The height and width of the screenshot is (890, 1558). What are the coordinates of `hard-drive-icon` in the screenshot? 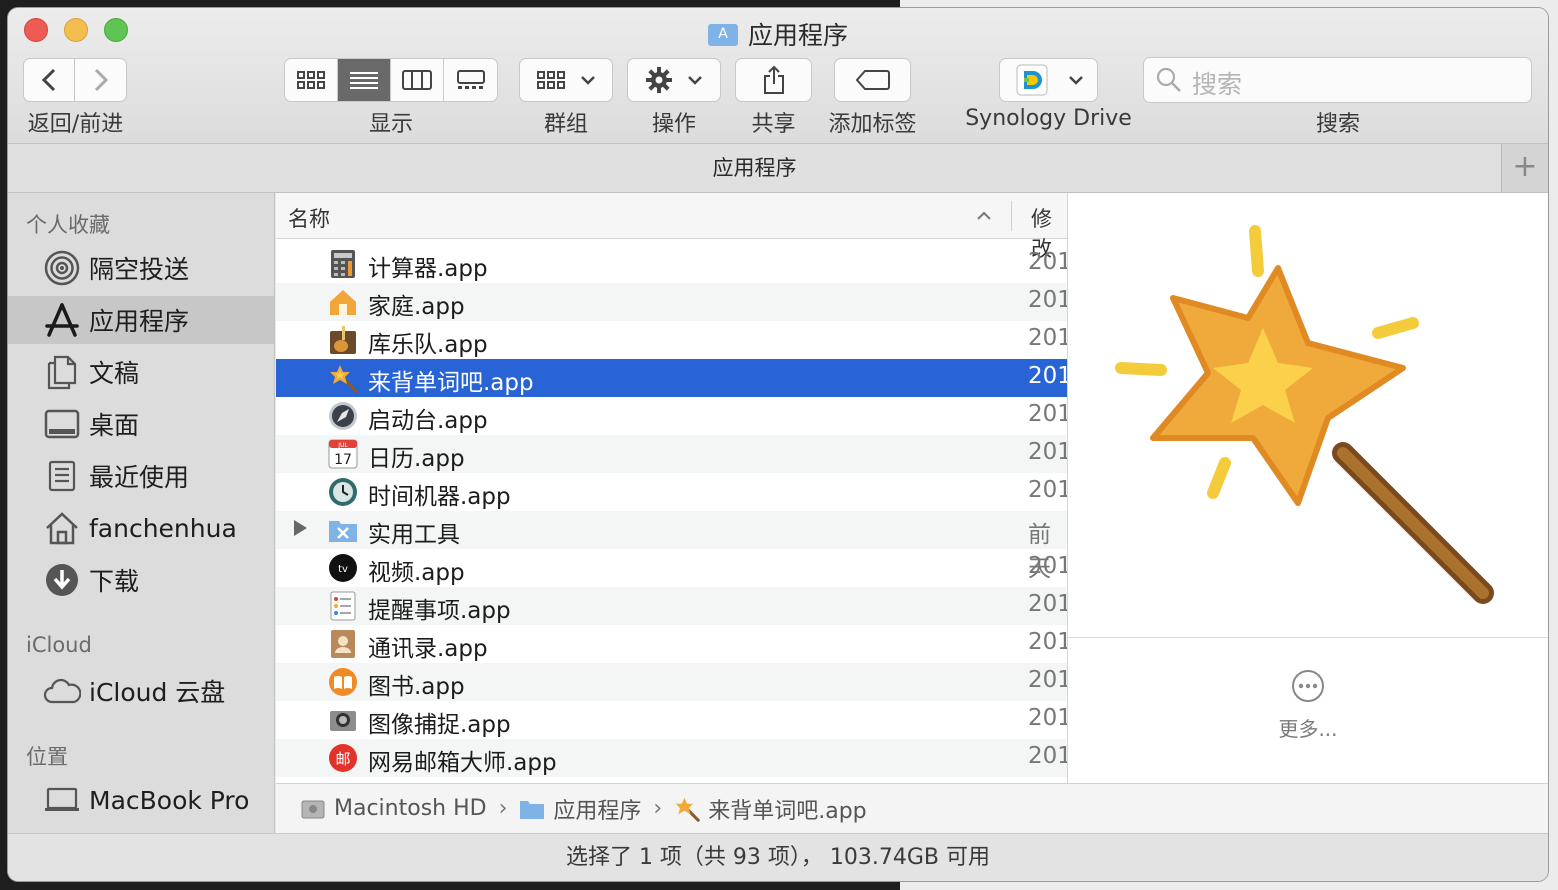 It's located at (313, 809).